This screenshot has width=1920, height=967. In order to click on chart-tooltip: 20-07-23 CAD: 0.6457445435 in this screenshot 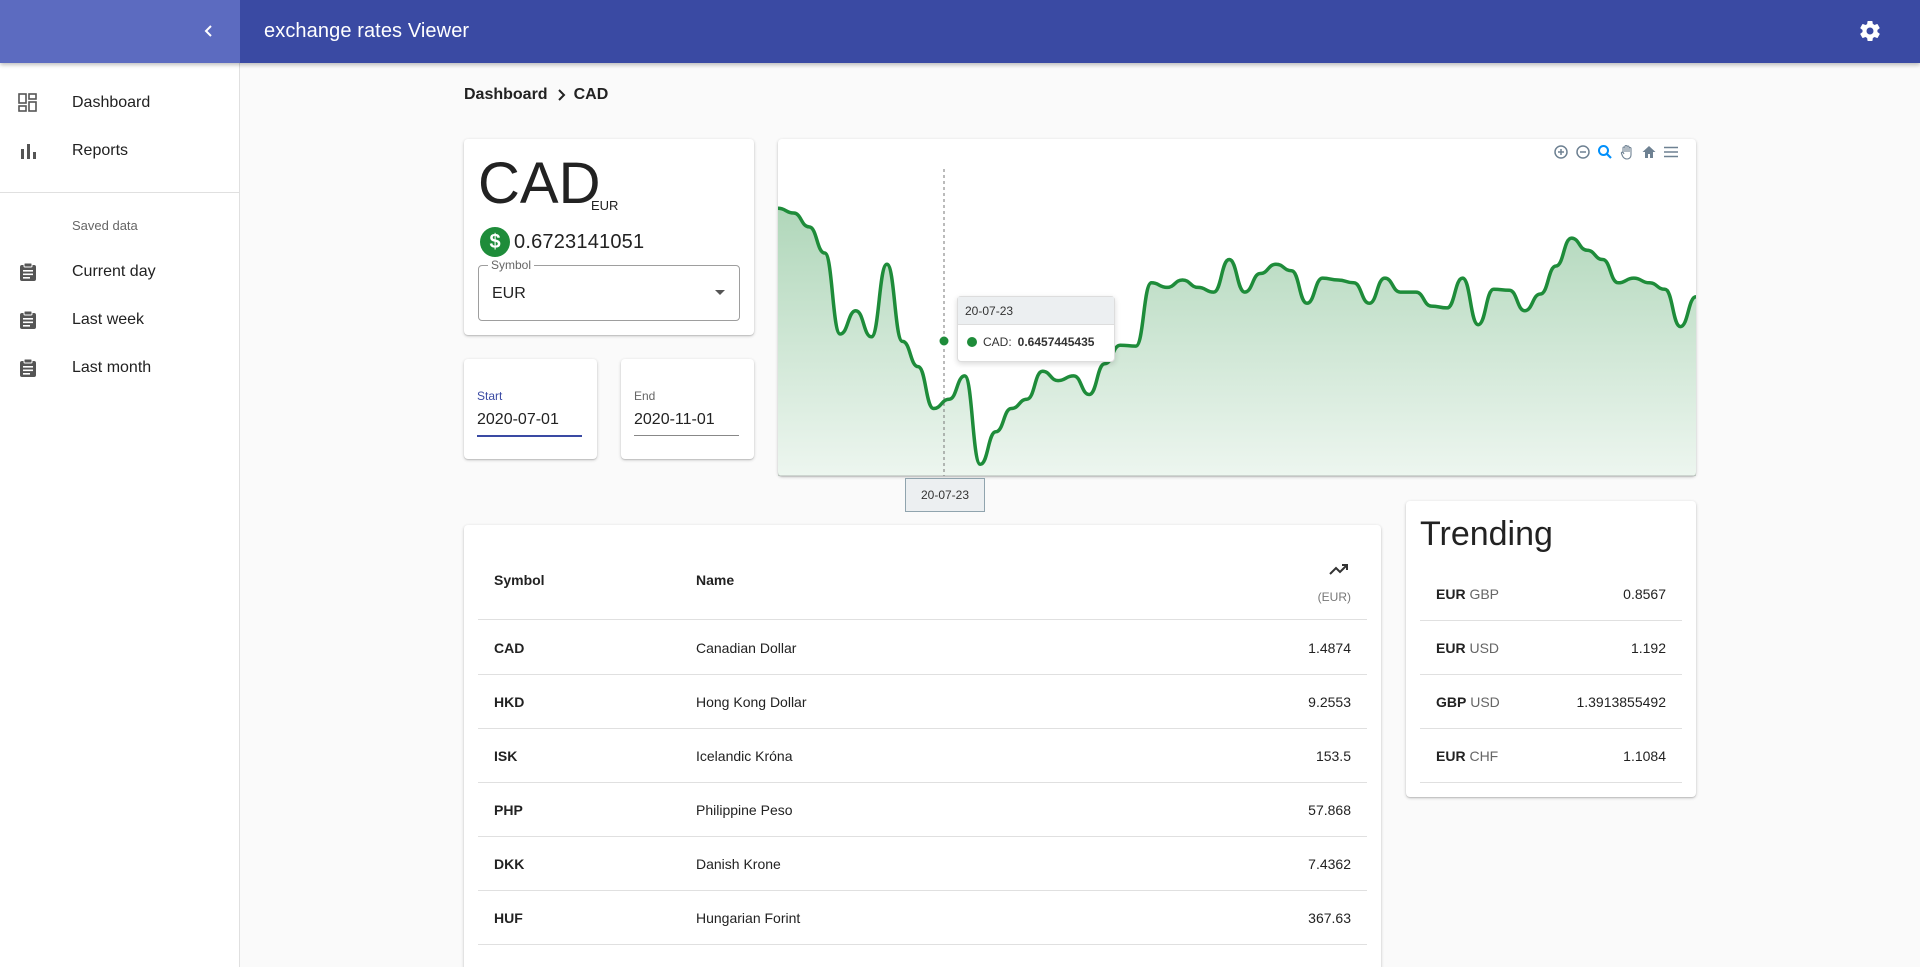, I will do `click(1036, 329)`.